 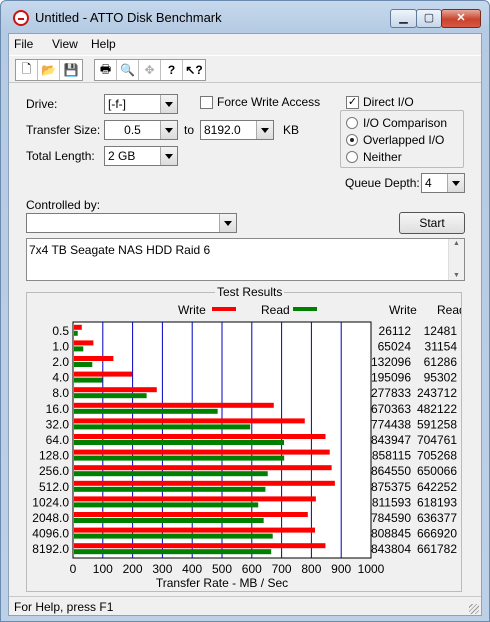 What do you see at coordinates (391, 393) in the screenshot?
I see `write-value: 277833` at bounding box center [391, 393].